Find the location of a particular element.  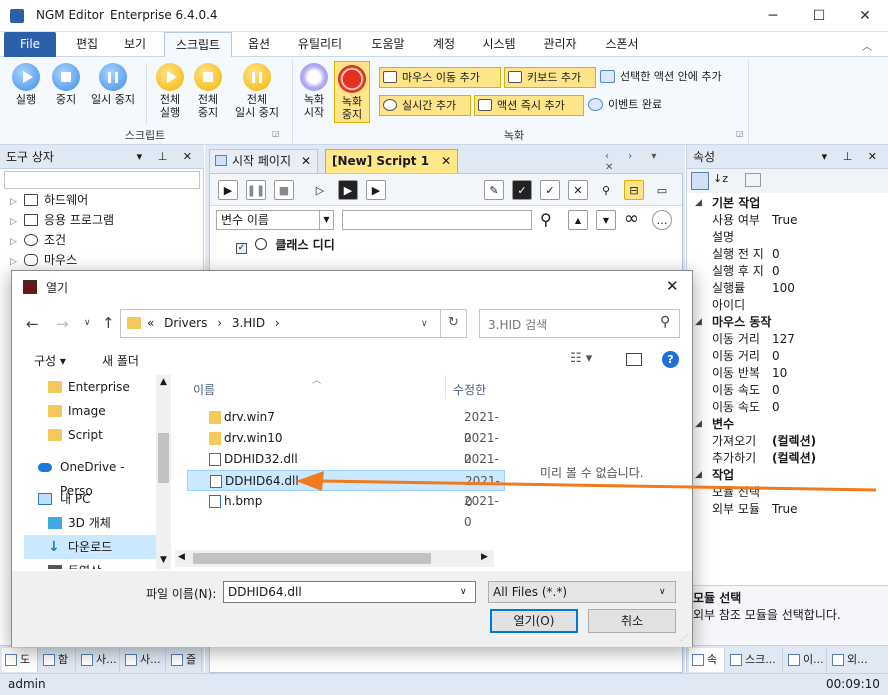

annotation-arrow is located at coordinates (586, 481).